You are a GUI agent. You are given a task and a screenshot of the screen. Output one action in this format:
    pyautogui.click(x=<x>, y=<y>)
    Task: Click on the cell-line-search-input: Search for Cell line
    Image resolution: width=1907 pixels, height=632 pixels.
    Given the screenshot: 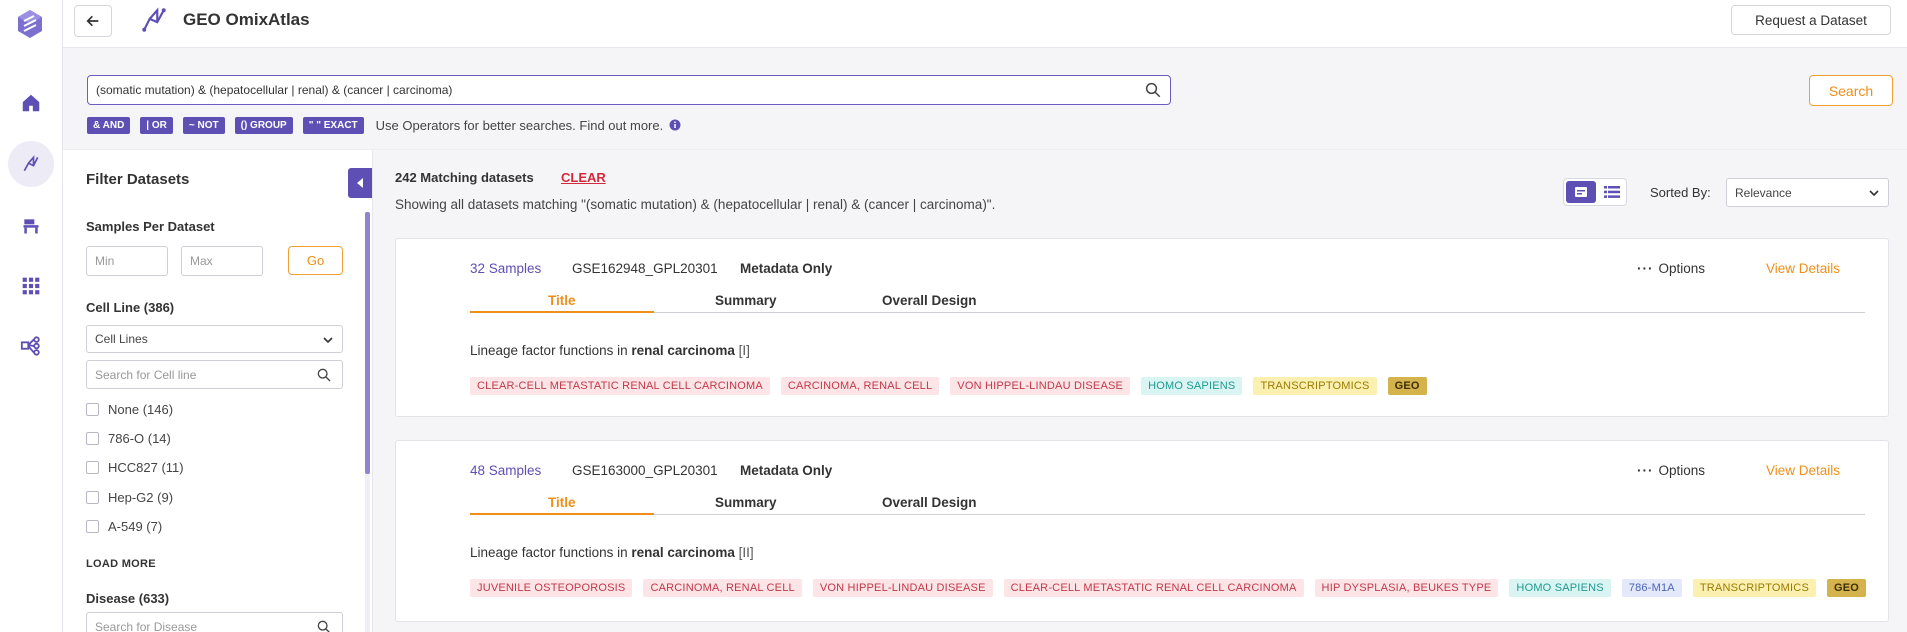 What is the action you would take?
    pyautogui.click(x=214, y=374)
    